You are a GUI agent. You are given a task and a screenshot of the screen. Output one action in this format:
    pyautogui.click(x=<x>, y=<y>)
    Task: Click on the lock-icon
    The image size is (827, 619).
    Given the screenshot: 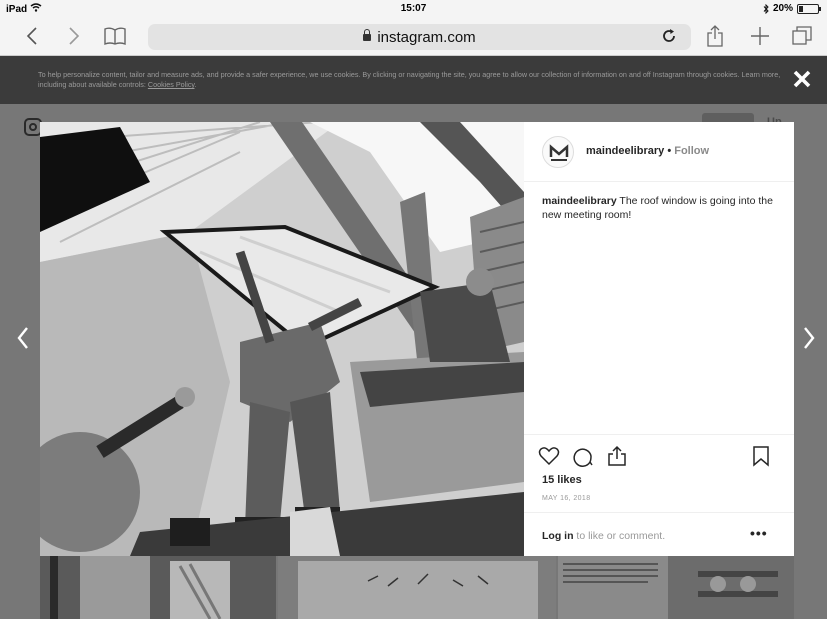 What is the action you would take?
    pyautogui.click(x=367, y=35)
    